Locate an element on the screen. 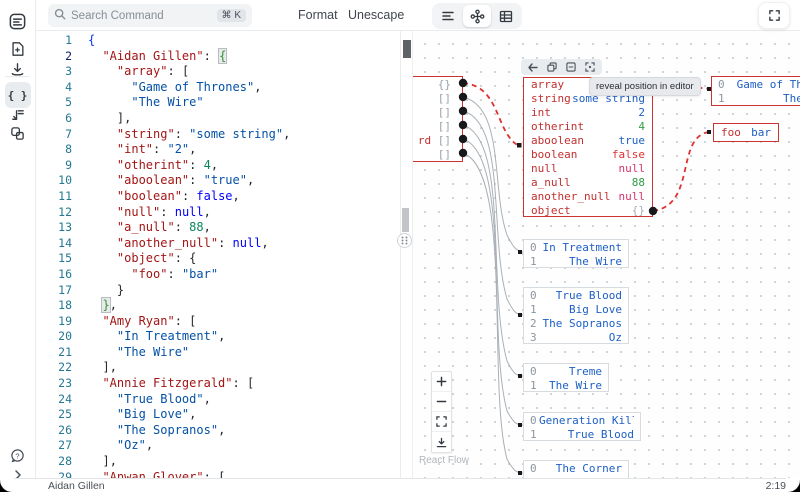 This screenshot has height=492, width=800. editor-line: 23 "Annie Fitzgerald": [ is located at coordinates (218, 384).